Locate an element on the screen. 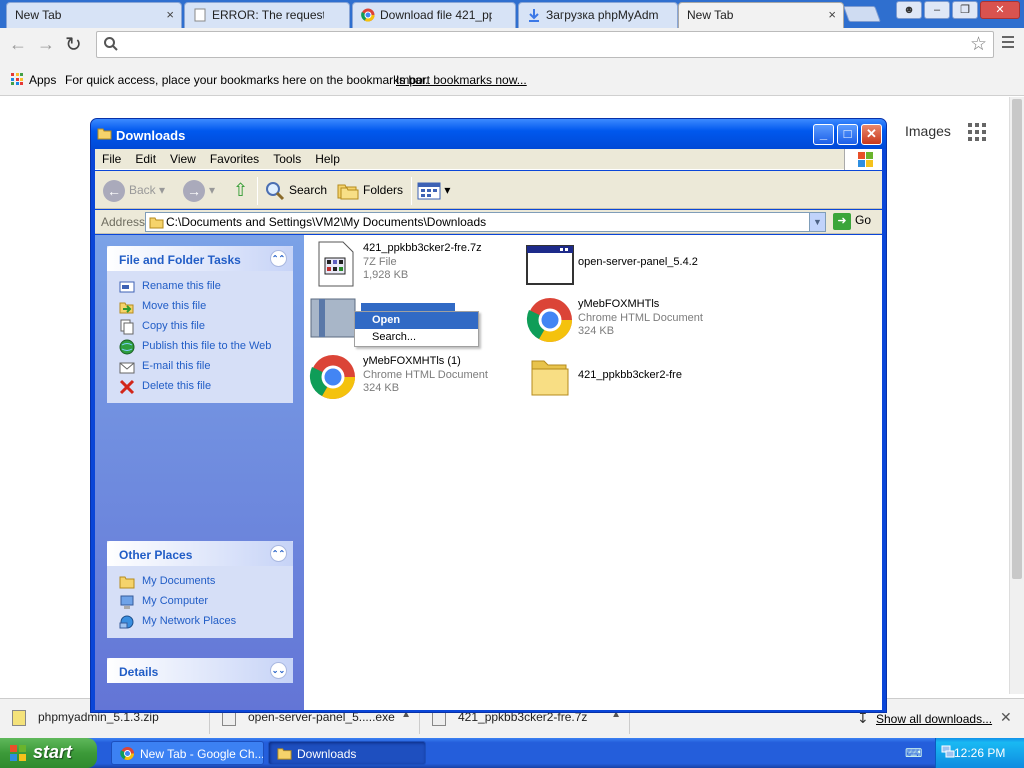 This screenshot has width=1024, height=768. minimize-icon: – is located at coordinates (937, 10).